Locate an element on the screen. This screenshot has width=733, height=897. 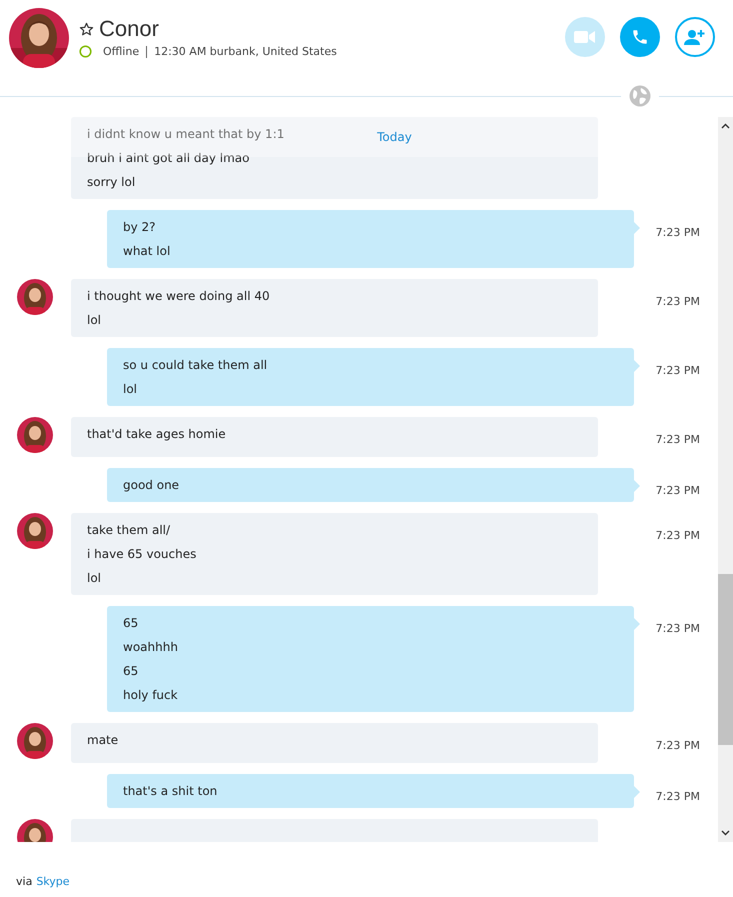
message-text: by 2? is located at coordinates (139, 227).